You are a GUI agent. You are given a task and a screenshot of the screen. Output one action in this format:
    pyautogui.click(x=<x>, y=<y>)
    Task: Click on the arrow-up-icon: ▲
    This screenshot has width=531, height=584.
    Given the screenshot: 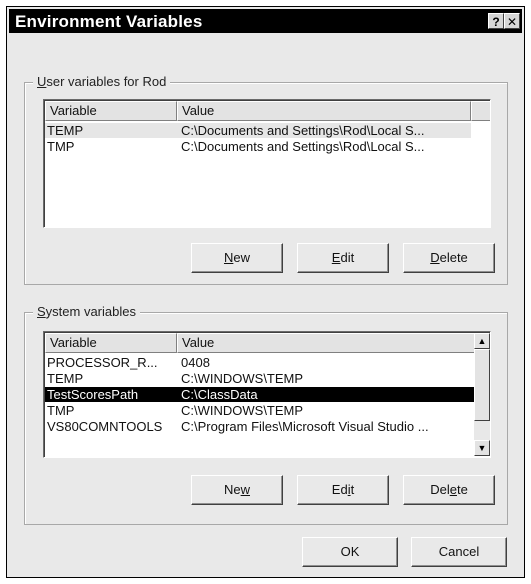 What is the action you would take?
    pyautogui.click(x=482, y=341)
    